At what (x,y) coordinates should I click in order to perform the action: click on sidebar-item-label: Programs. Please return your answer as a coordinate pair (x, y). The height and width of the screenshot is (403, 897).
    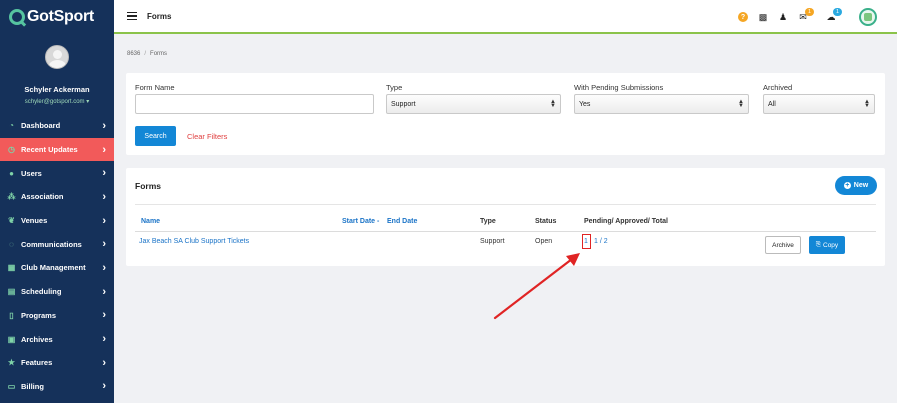
    Looking at the image, I should click on (39, 315).